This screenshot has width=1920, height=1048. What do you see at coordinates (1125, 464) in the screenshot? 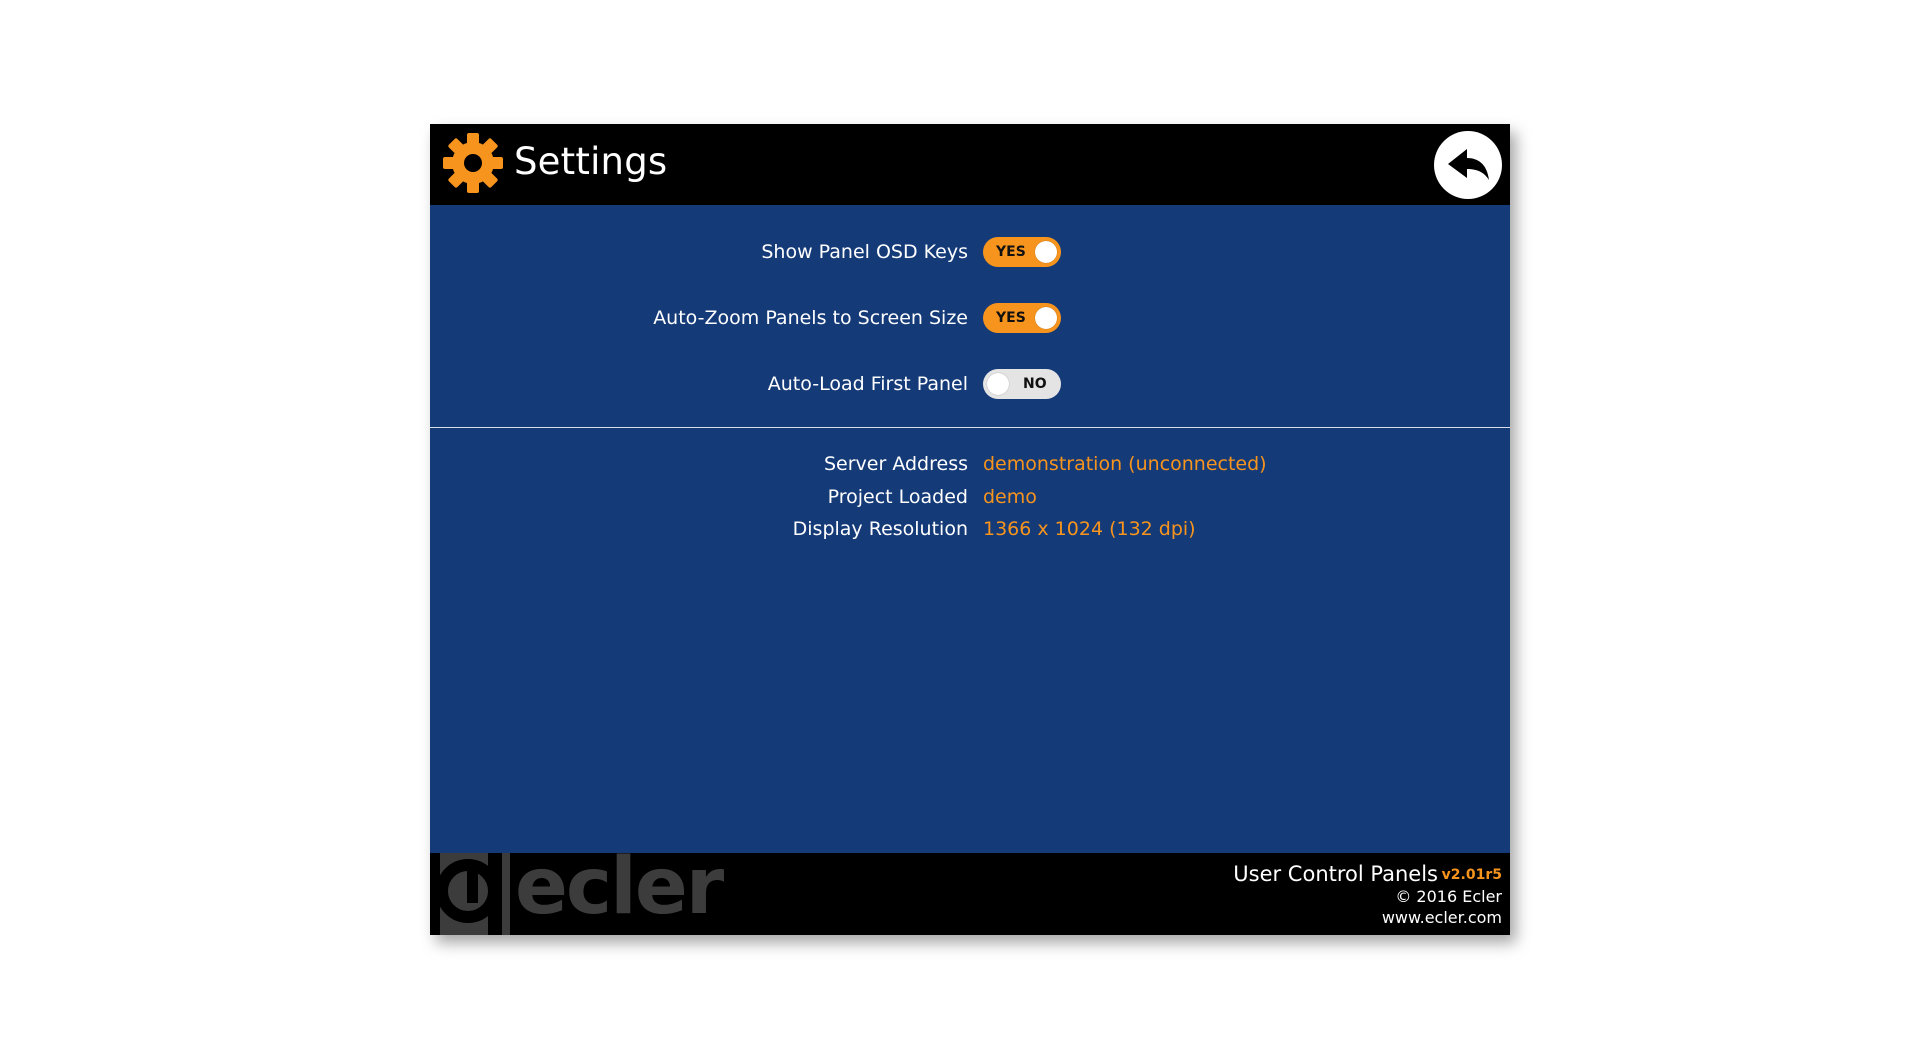
I see `info-value-server-address: demonstration (unconnected)` at bounding box center [1125, 464].